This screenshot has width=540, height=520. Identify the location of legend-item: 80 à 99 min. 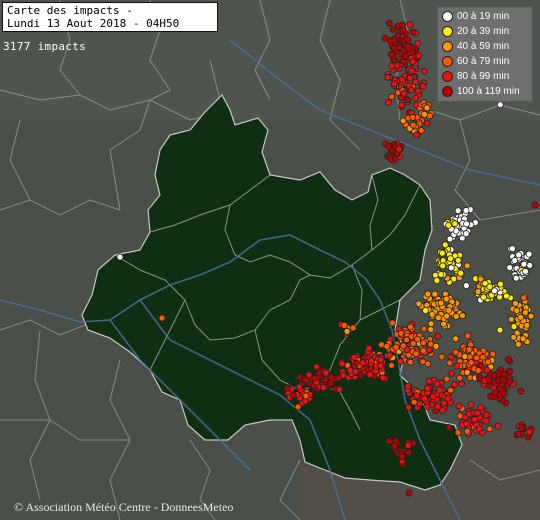
(486, 76).